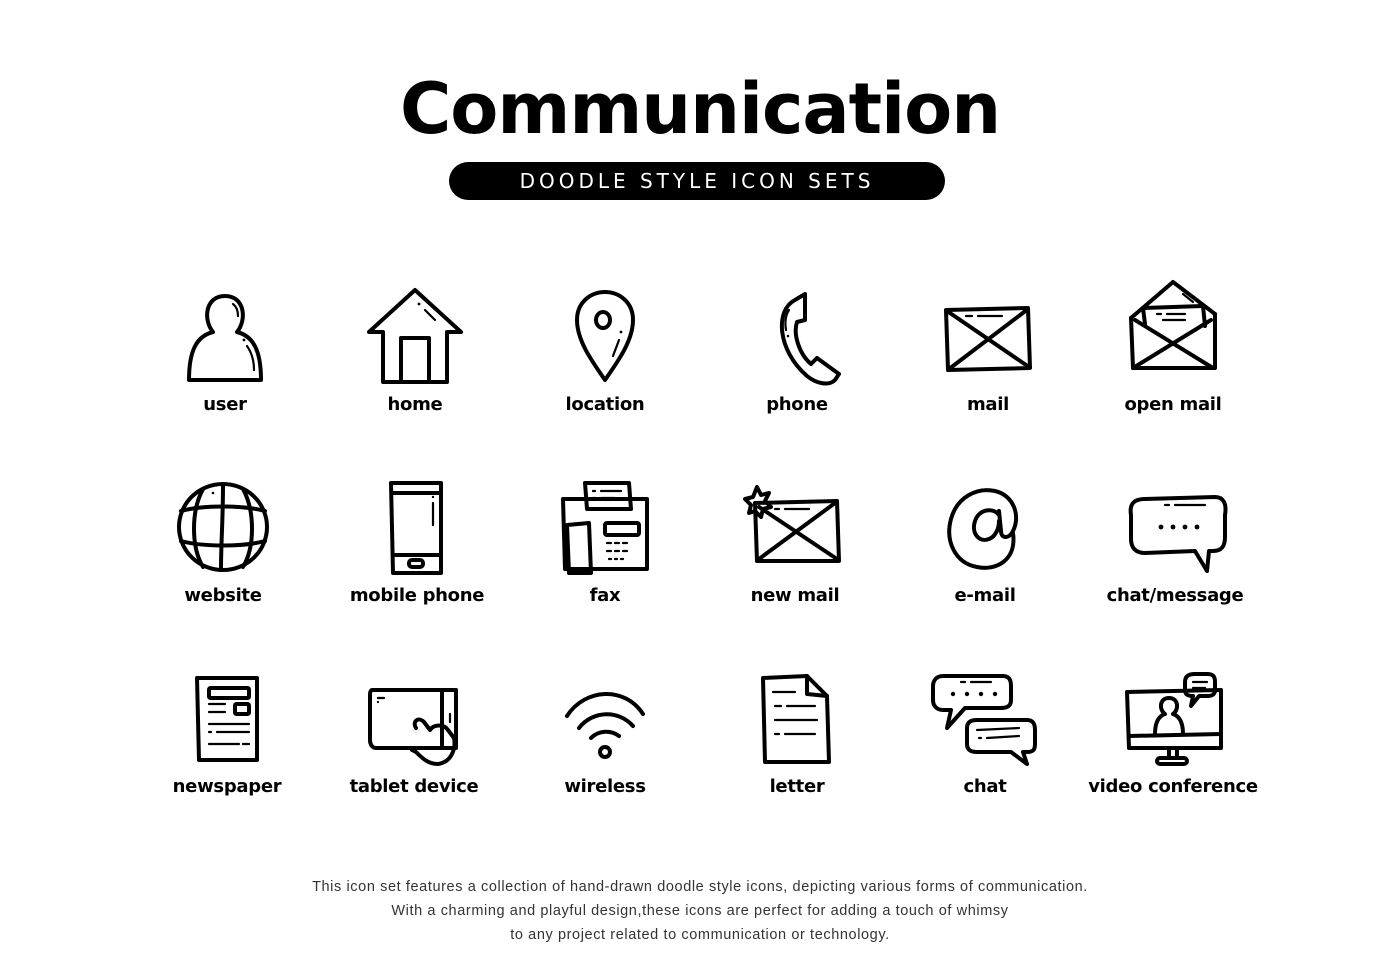 The image size is (1400, 980). Describe the element at coordinates (227, 719) in the screenshot. I see `newspaper-icon` at that location.